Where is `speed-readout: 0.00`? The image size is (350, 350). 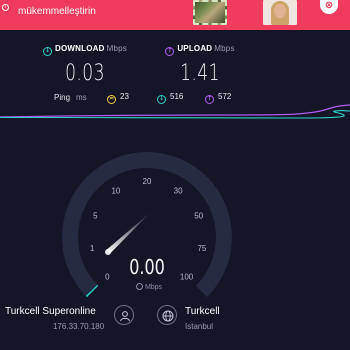
speed-readout: 0.00 is located at coordinates (147, 267).